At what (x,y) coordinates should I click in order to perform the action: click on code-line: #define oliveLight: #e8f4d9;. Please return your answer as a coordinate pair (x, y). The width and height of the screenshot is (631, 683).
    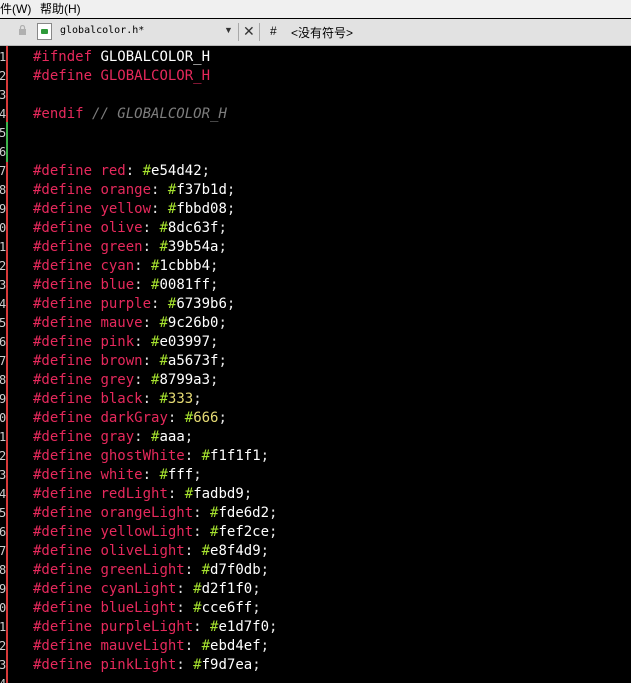
    Looking at the image, I should click on (151, 551).